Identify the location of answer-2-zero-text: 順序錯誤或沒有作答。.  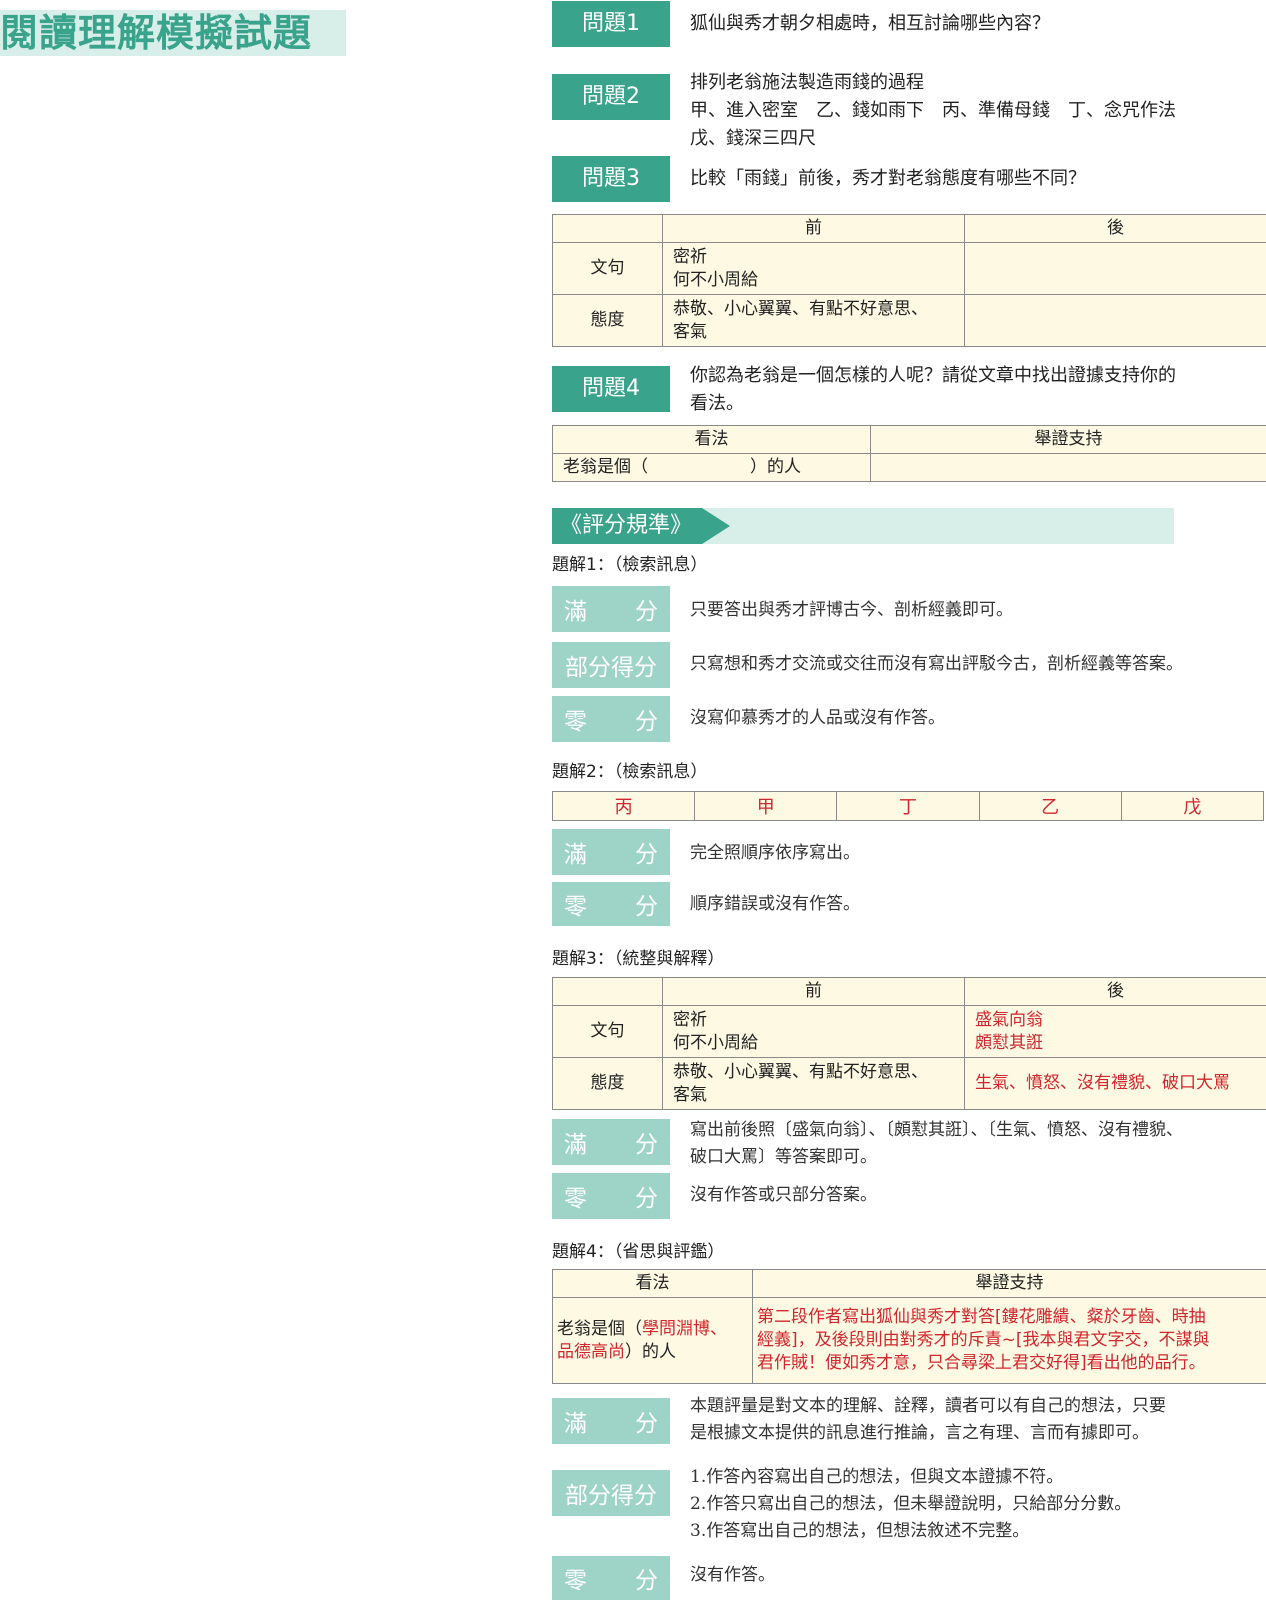
(775, 904).